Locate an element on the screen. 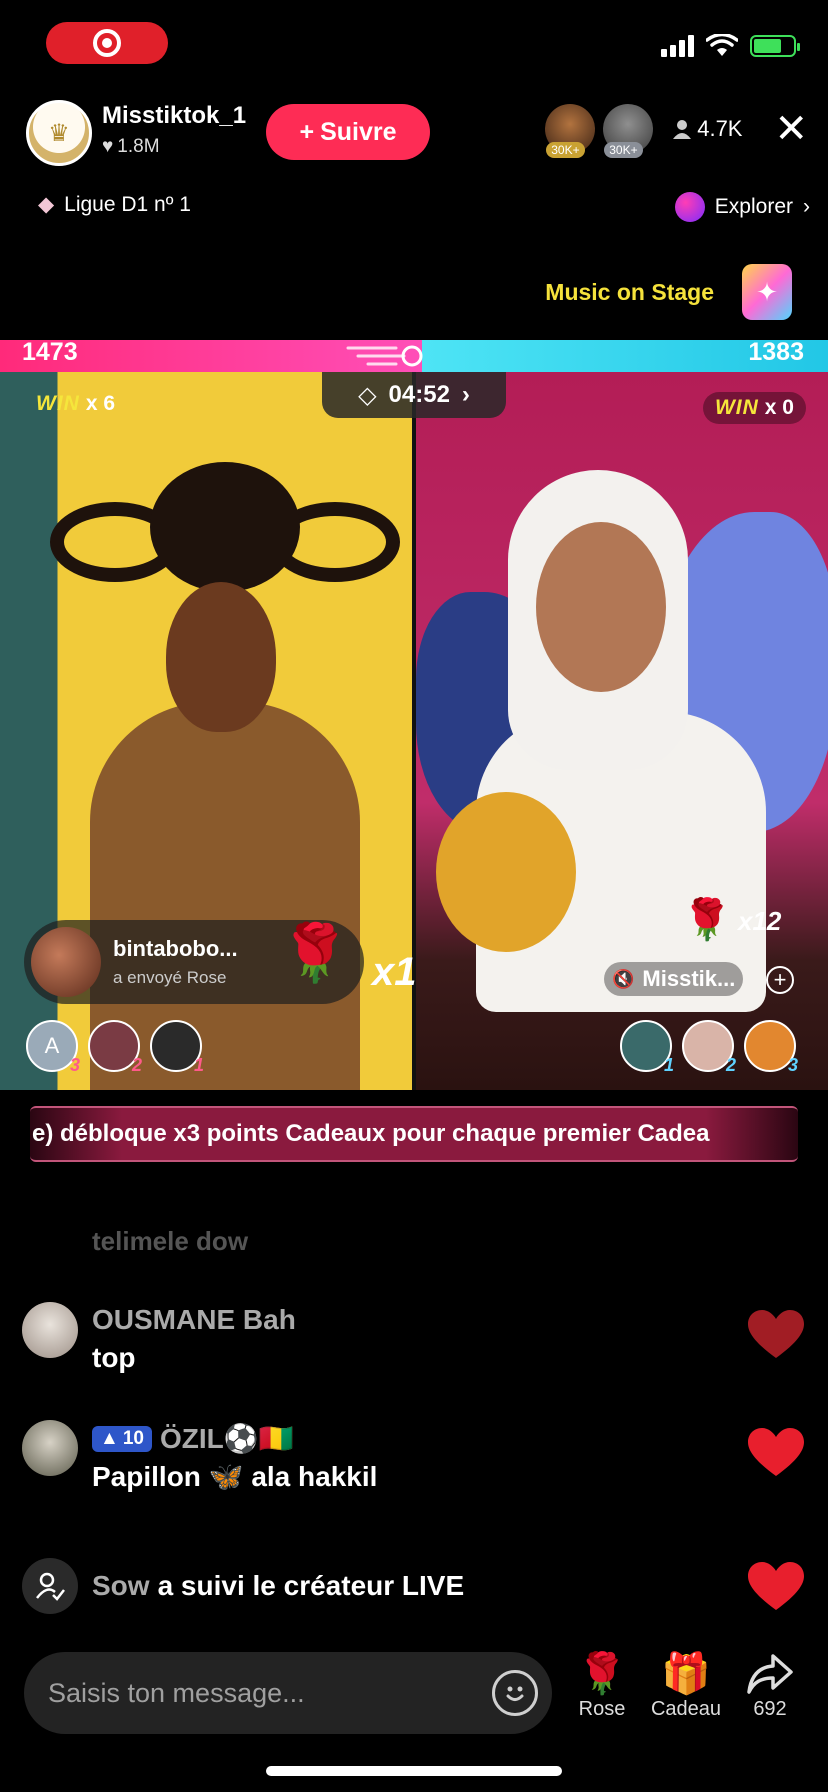  battle-timer: ◇ 04:52 › is located at coordinates (414, 395).